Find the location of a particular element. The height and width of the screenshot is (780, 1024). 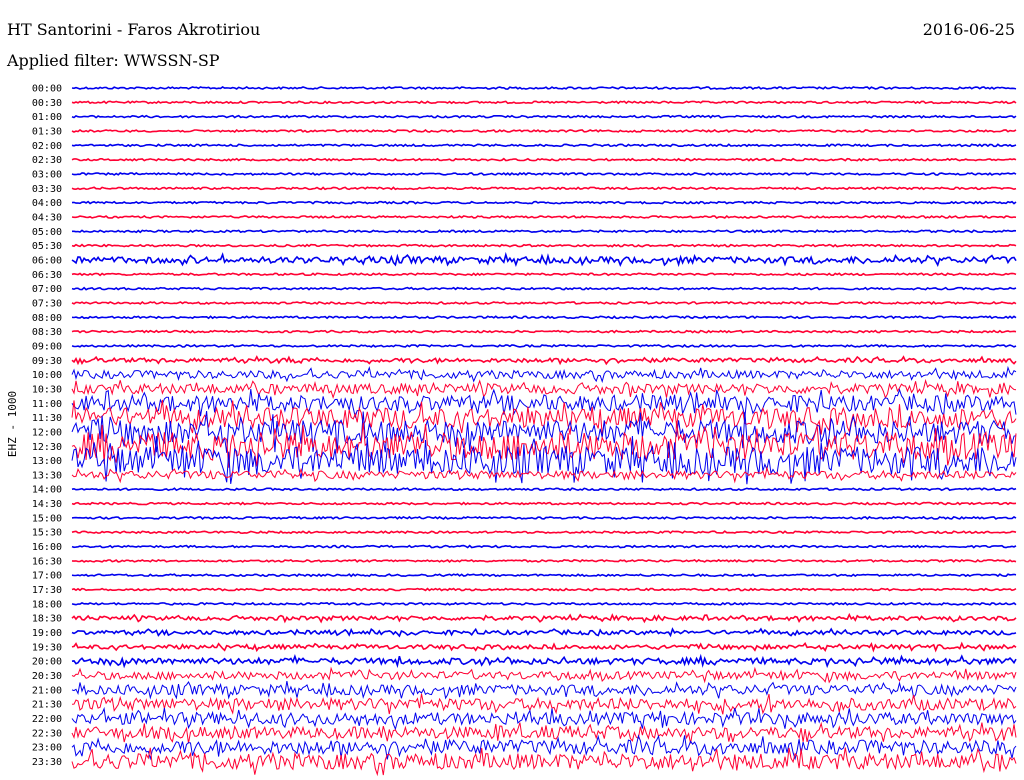

tick-label: 11:30 is located at coordinates (47, 418).